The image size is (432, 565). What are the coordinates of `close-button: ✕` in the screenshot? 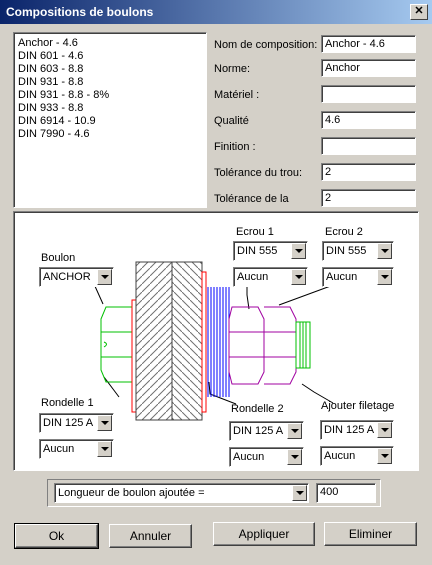 It's located at (419, 12).